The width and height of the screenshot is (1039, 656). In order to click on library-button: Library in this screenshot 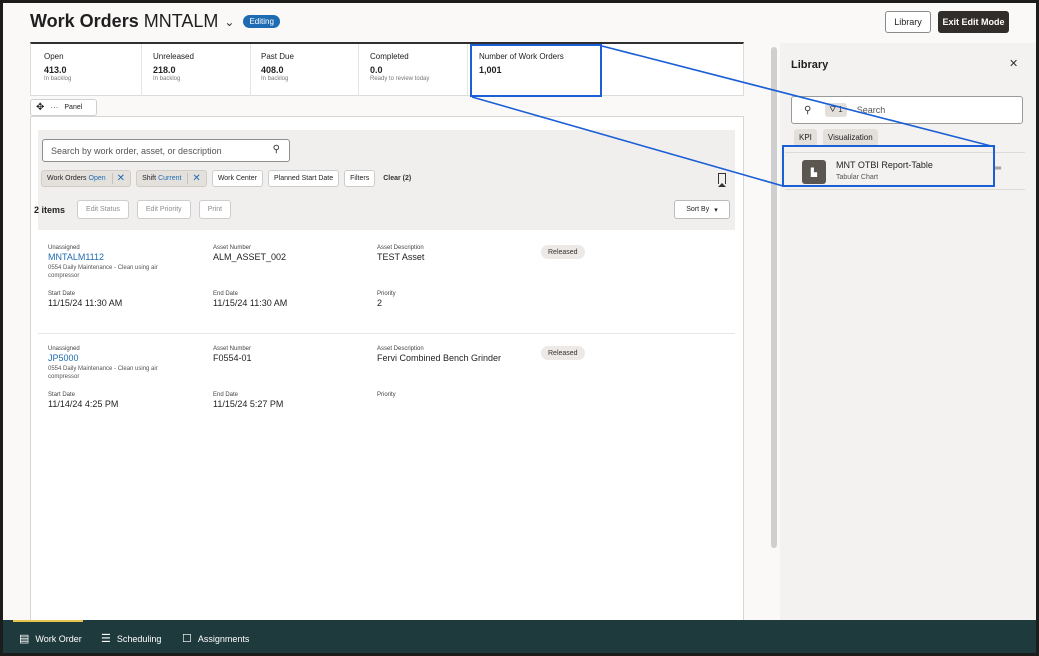, I will do `click(908, 22)`.